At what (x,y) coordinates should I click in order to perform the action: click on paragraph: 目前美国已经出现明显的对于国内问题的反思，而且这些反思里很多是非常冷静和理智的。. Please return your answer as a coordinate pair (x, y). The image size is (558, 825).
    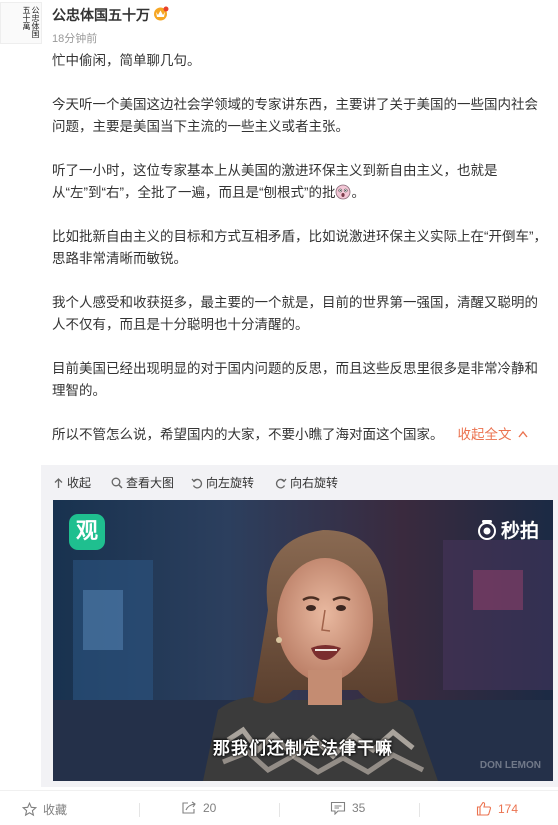
    Looking at the image, I should click on (295, 379).